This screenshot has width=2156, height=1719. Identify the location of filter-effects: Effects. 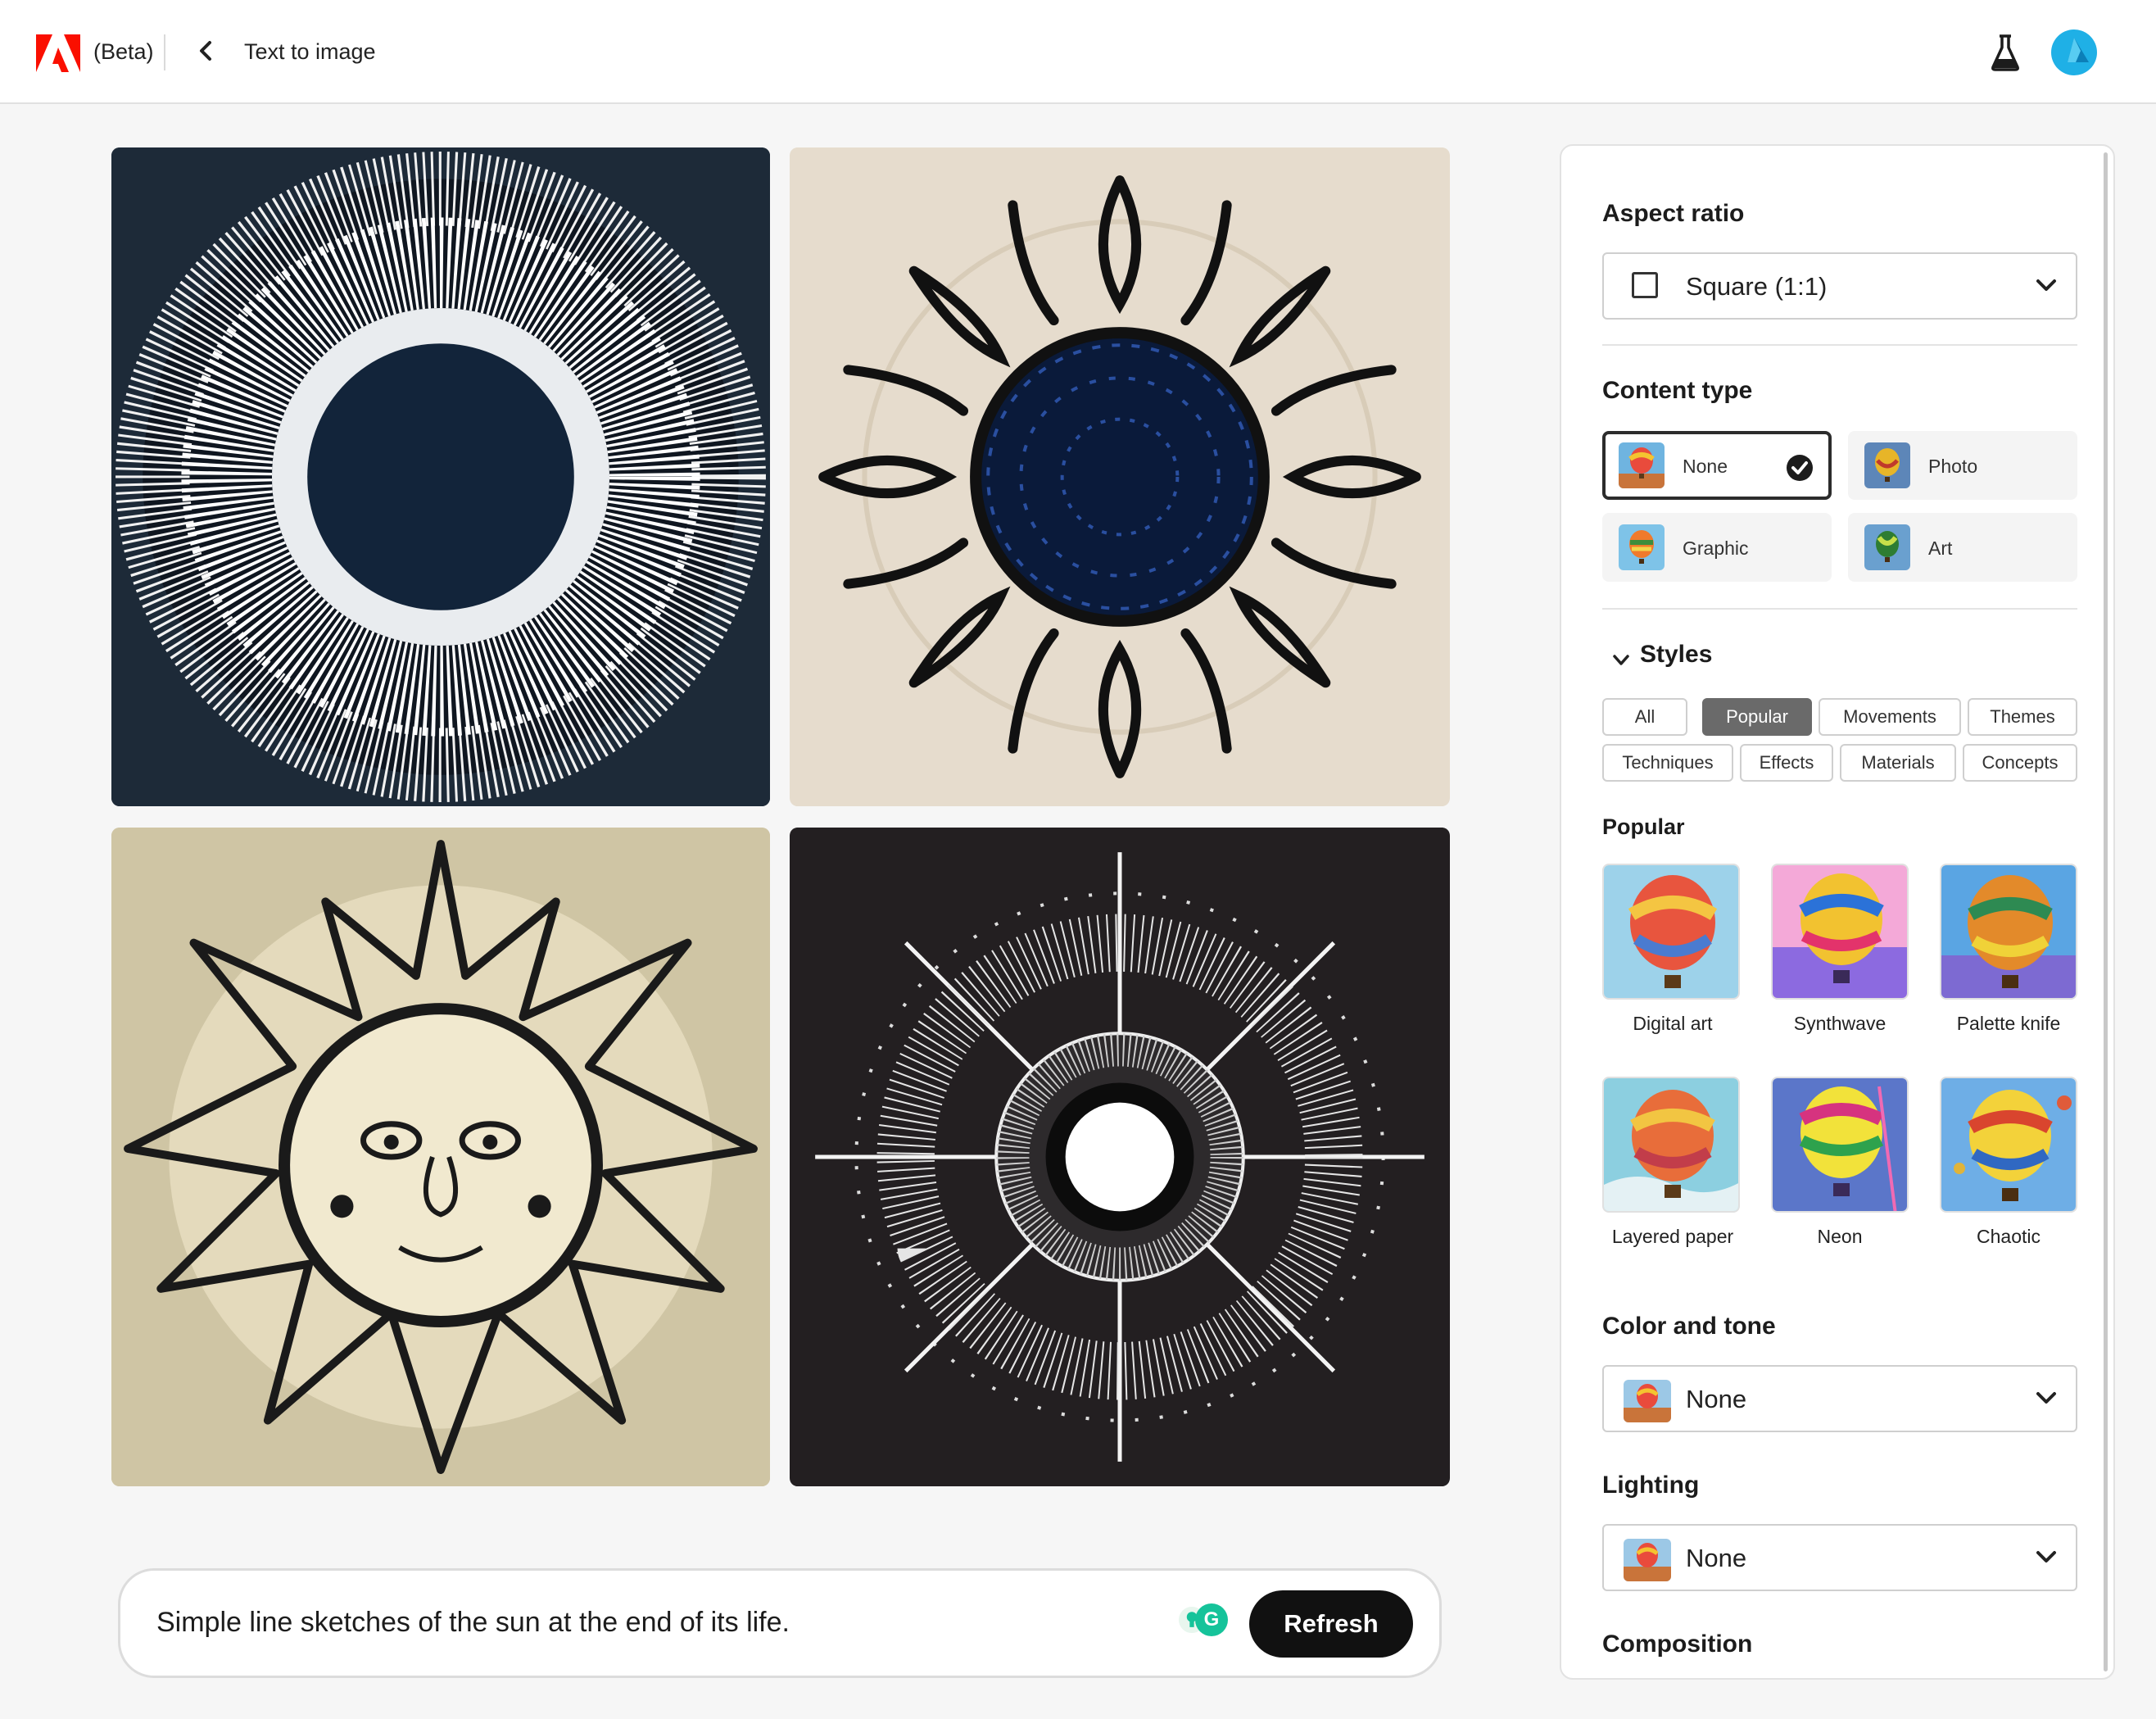
(1786, 763).